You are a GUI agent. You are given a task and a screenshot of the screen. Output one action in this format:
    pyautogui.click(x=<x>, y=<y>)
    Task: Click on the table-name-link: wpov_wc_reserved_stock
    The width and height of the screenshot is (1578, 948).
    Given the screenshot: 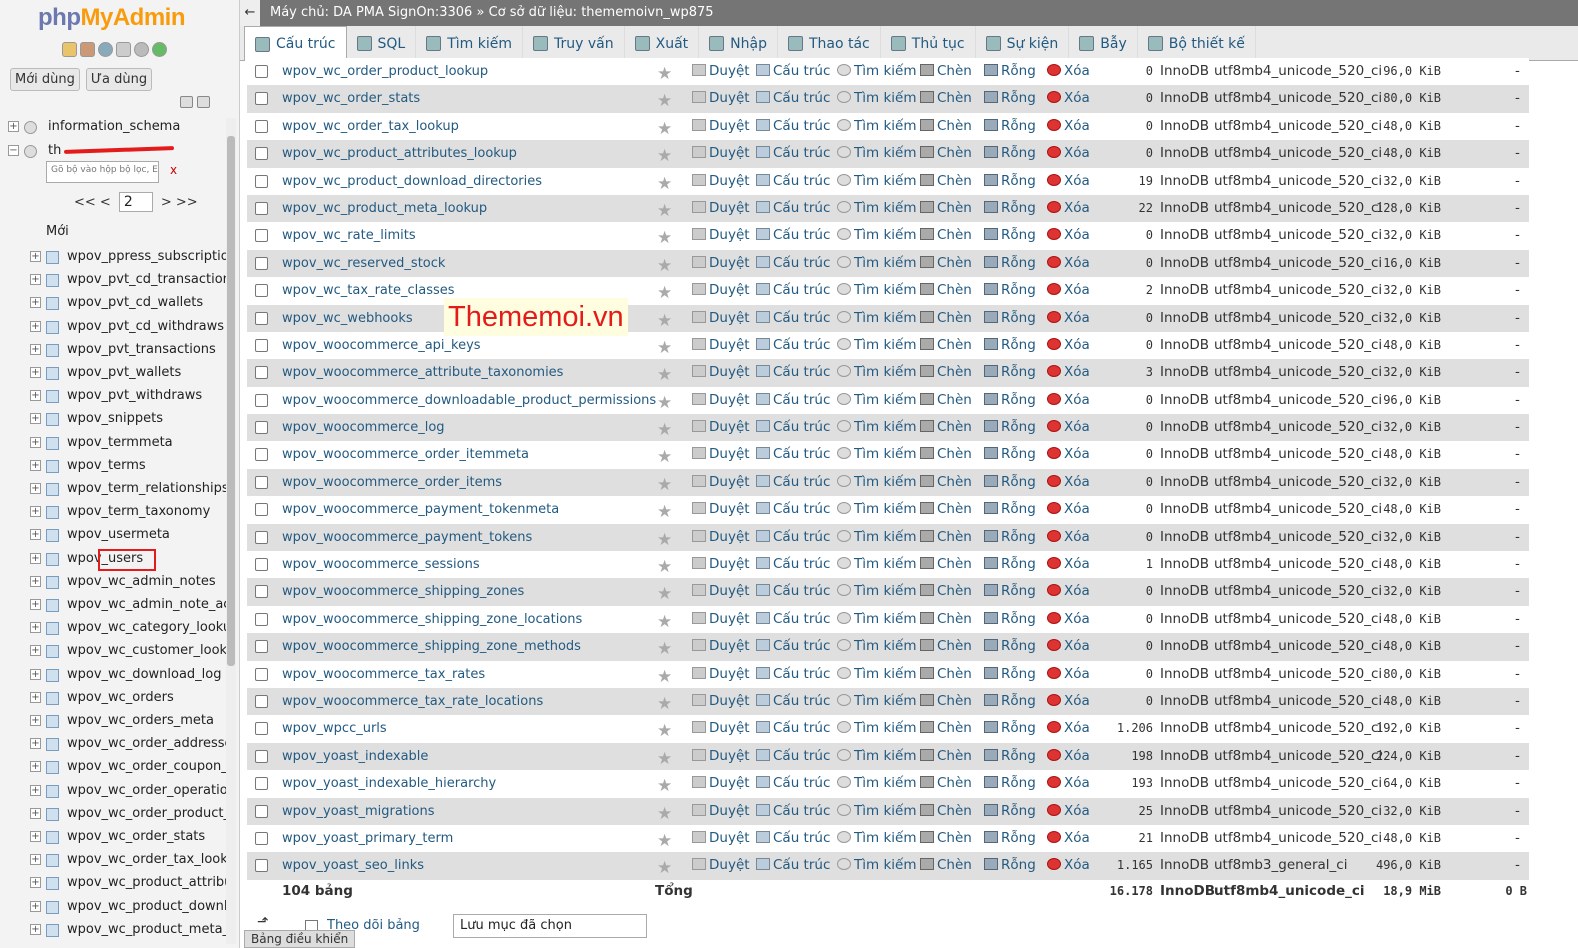 What is the action you would take?
    pyautogui.click(x=363, y=263)
    